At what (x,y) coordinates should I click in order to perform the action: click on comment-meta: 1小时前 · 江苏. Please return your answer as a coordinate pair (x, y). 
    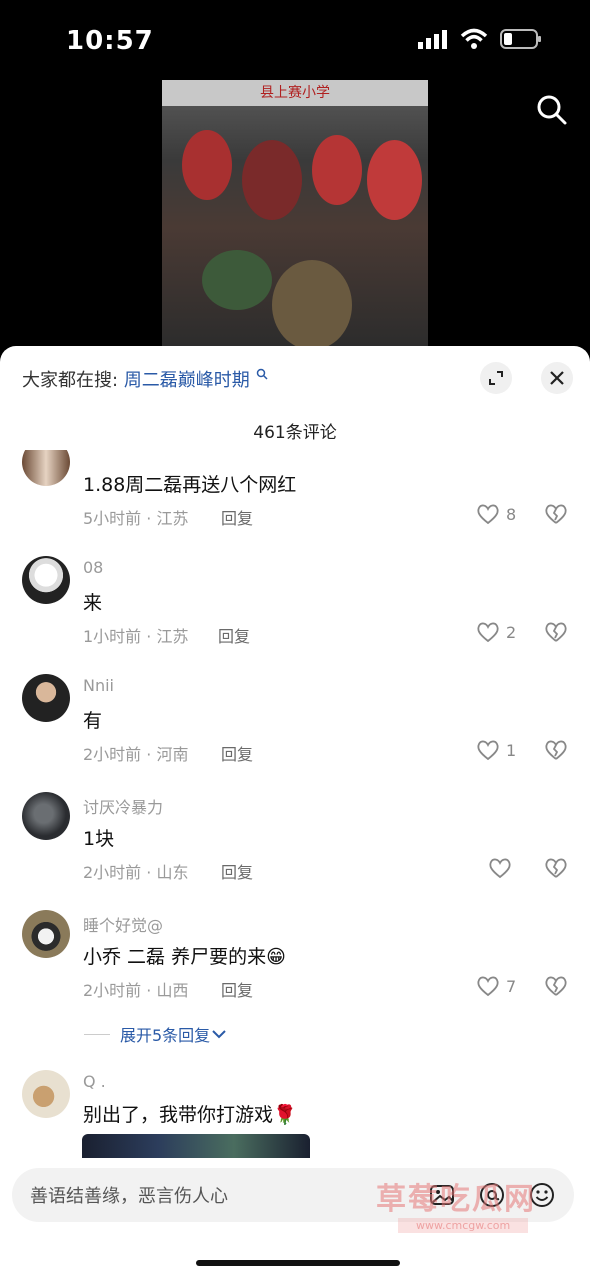
    Looking at the image, I should click on (136, 636).